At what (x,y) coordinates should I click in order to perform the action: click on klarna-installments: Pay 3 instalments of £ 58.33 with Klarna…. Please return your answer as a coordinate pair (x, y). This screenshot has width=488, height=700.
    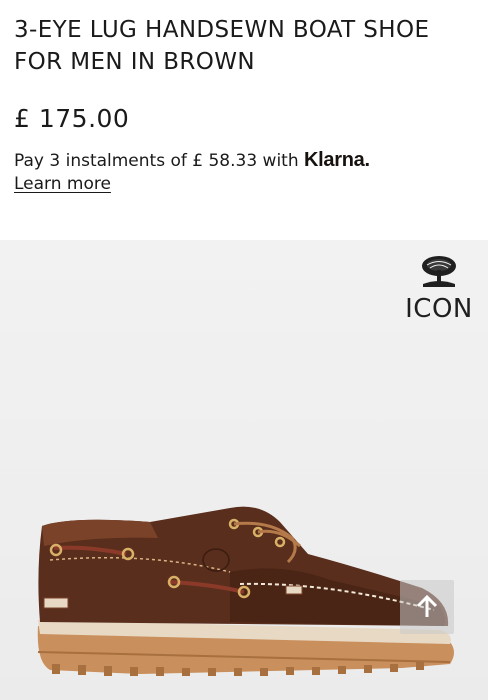
    Looking at the image, I should click on (244, 160).